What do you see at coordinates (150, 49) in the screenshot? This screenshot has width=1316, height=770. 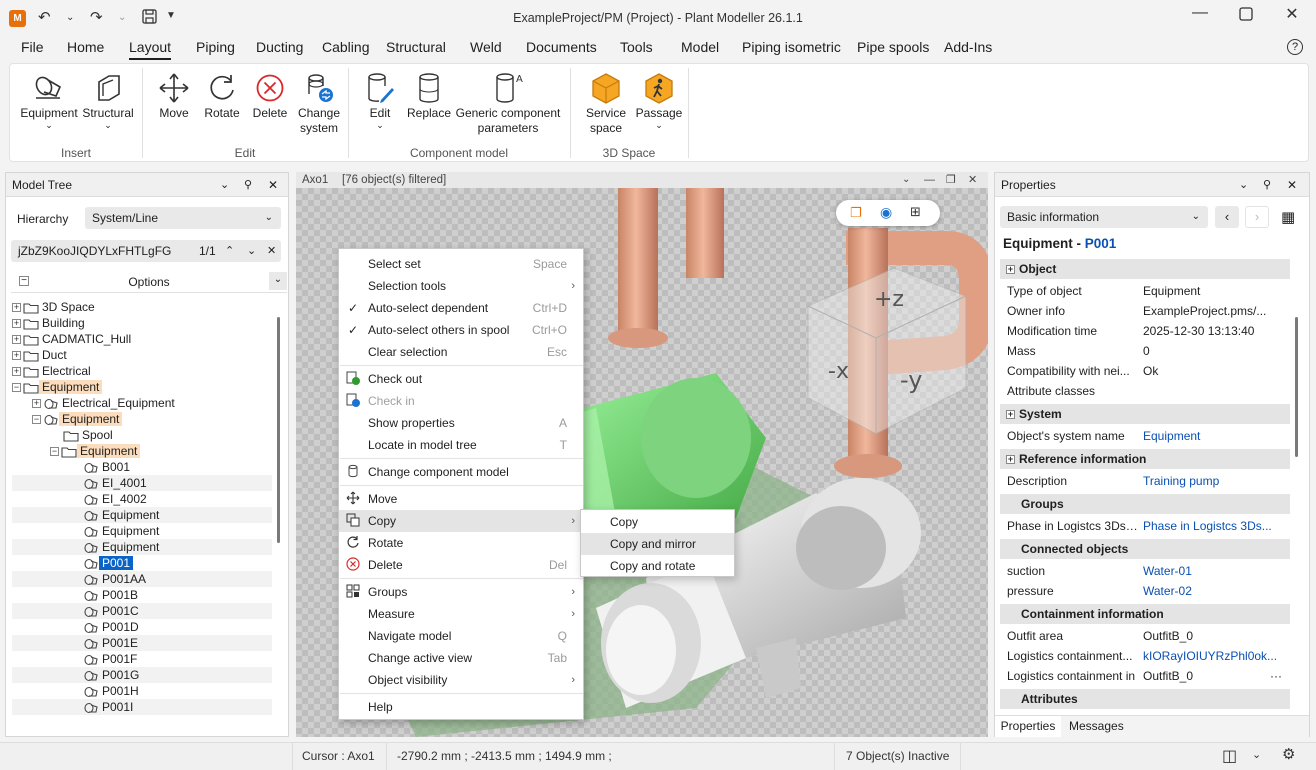 I see `menu-layout: Layout` at bounding box center [150, 49].